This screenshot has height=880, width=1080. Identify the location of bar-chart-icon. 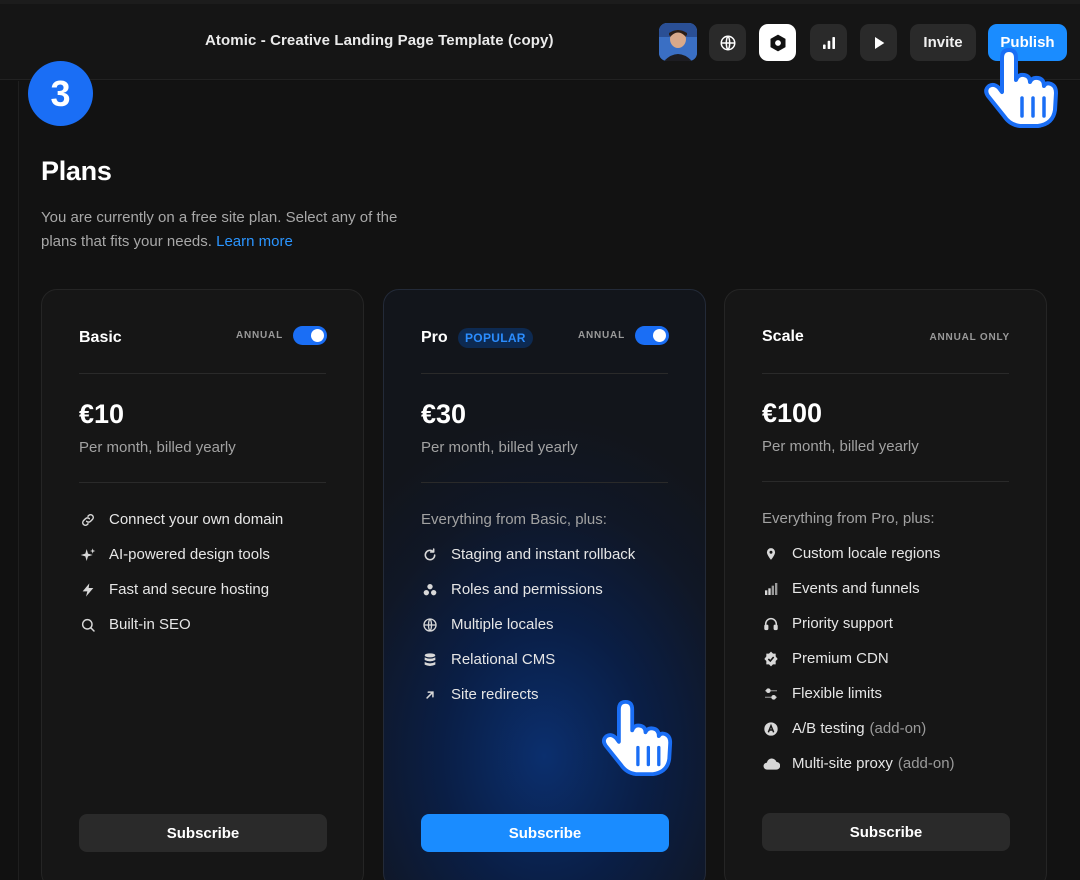
(771, 589).